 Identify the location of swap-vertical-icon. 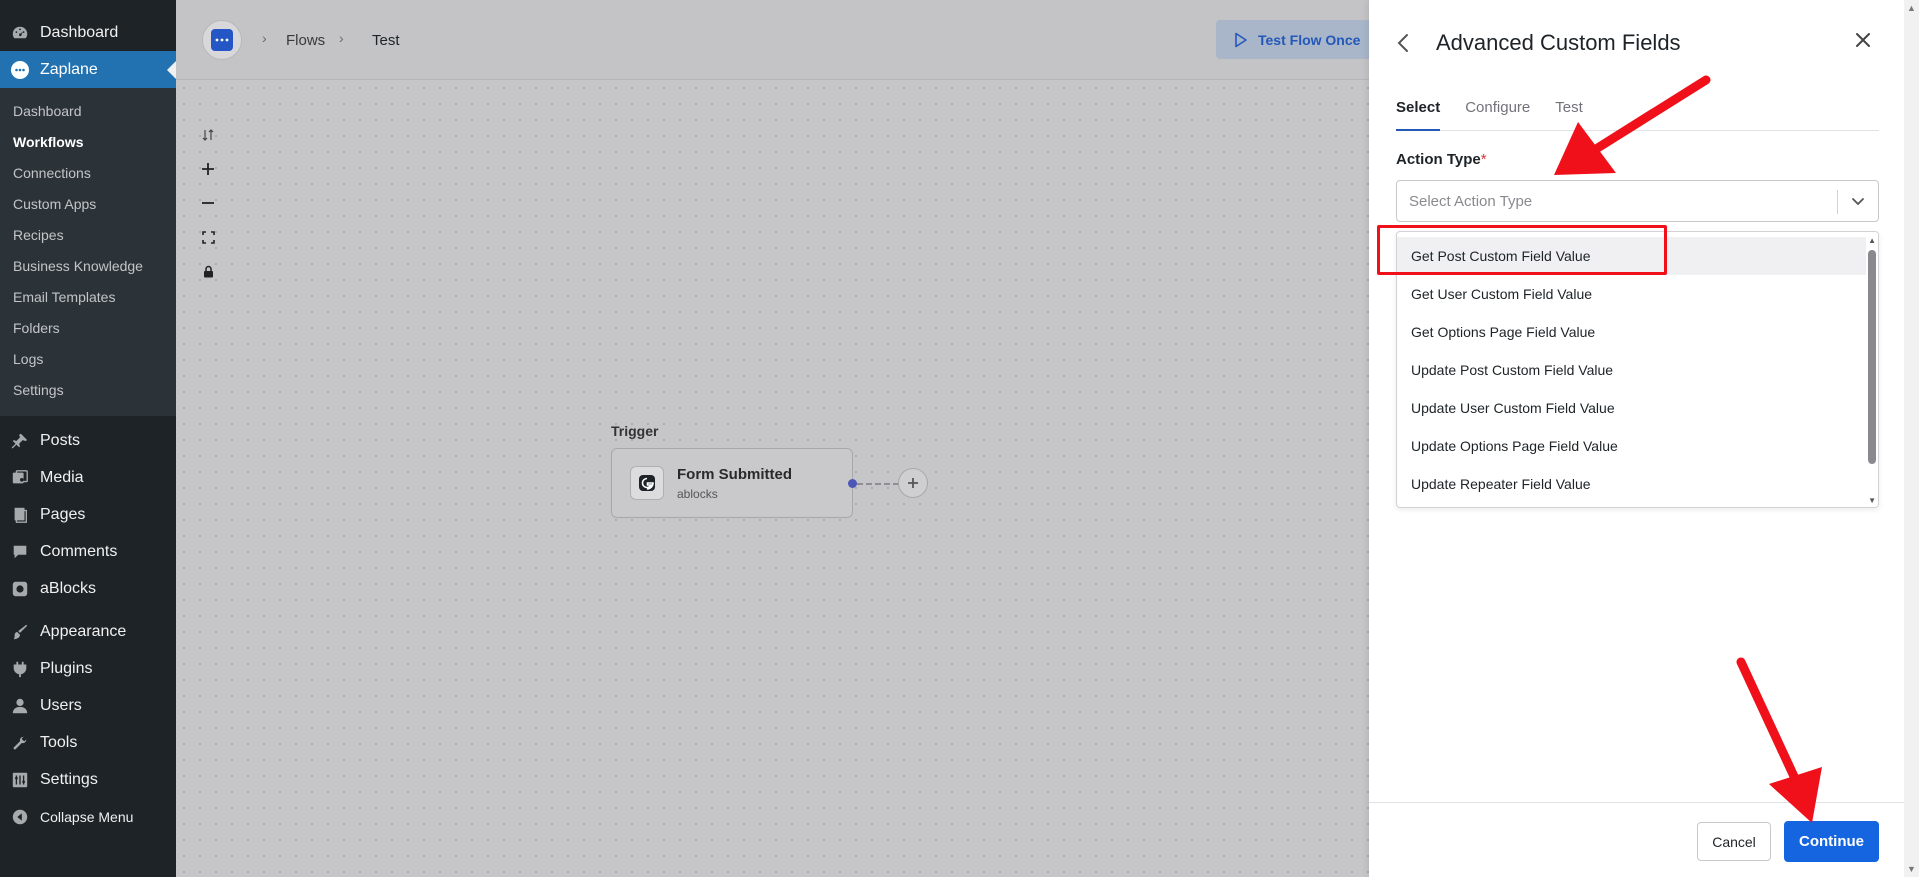
(208, 135).